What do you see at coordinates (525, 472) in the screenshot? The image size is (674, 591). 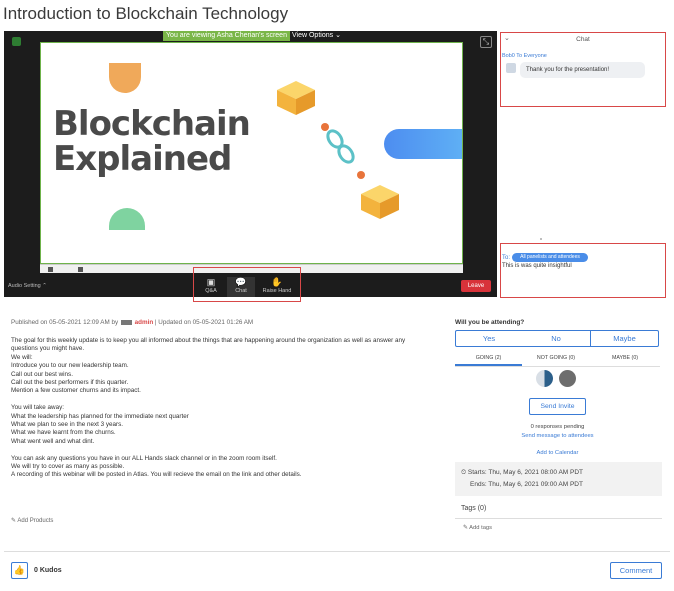 I see `event-starts-text: Starts: Thu, May 6, 2021 08:00 AM PDT` at bounding box center [525, 472].